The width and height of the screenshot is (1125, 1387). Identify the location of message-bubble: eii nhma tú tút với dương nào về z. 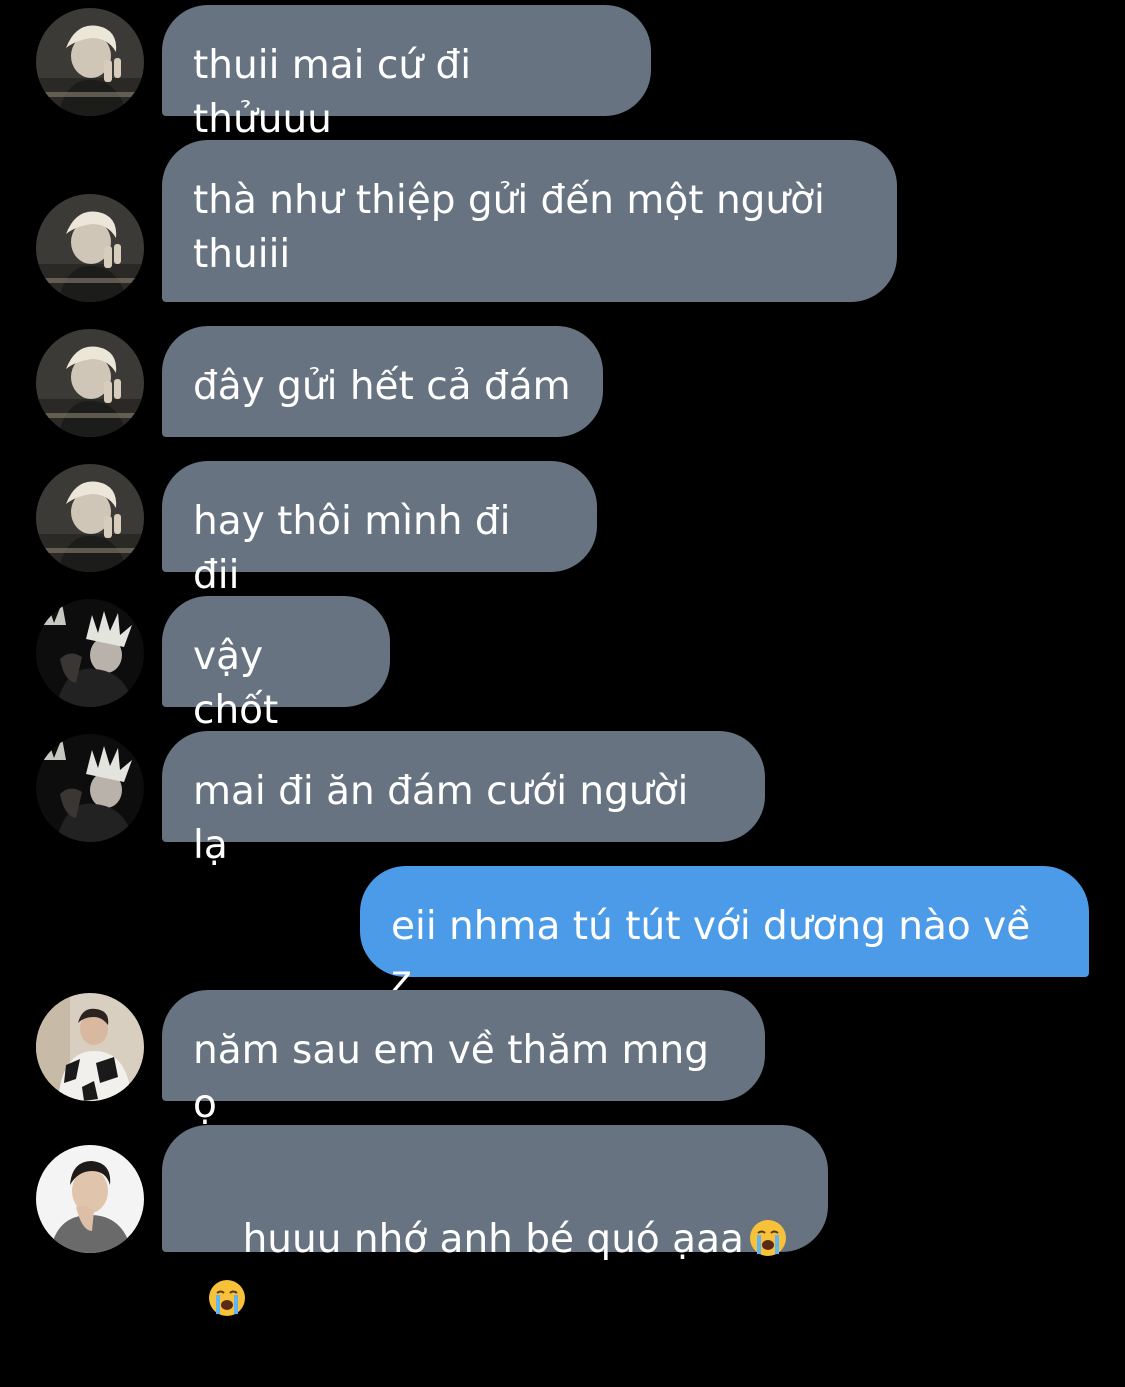
(724, 934).